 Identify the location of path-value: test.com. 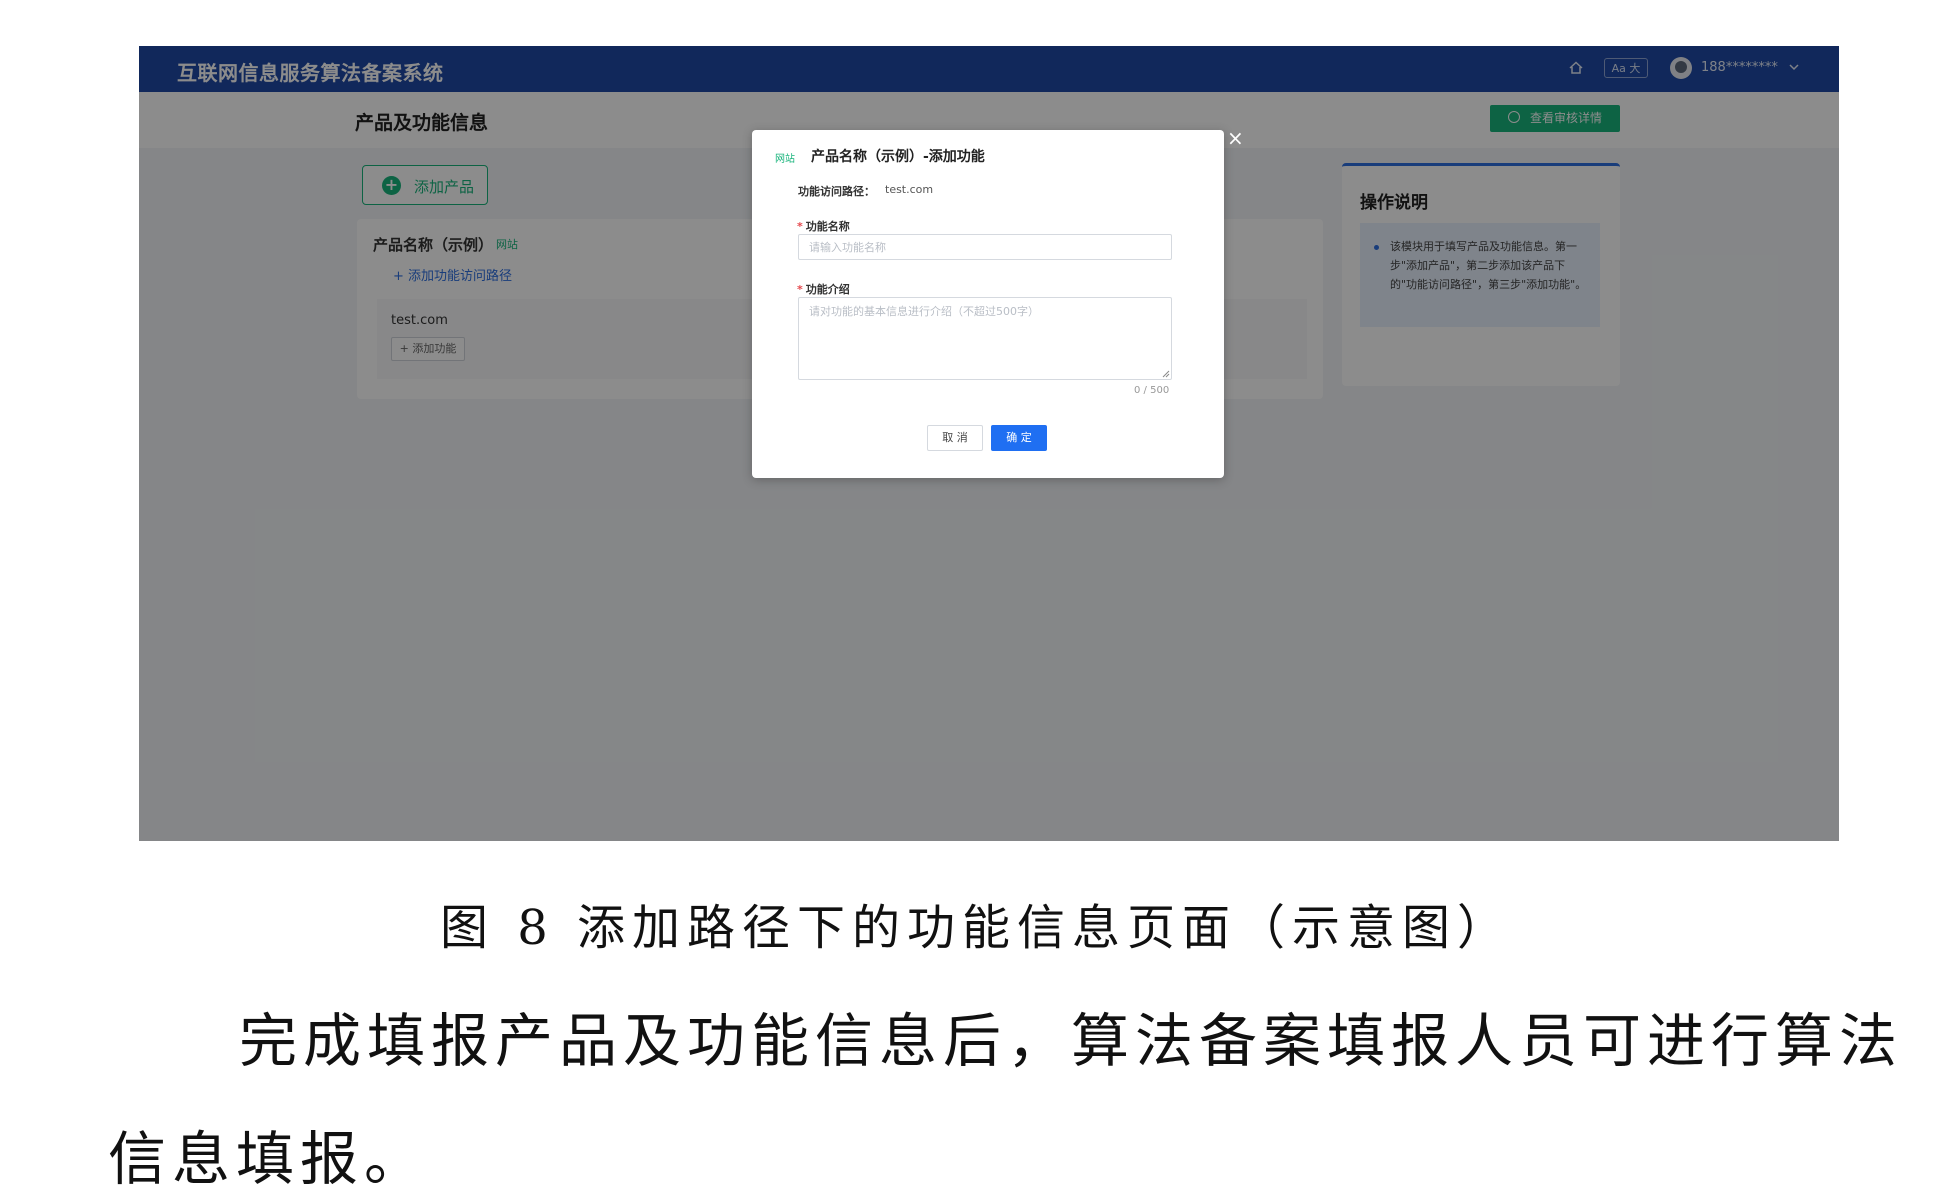
(909, 189).